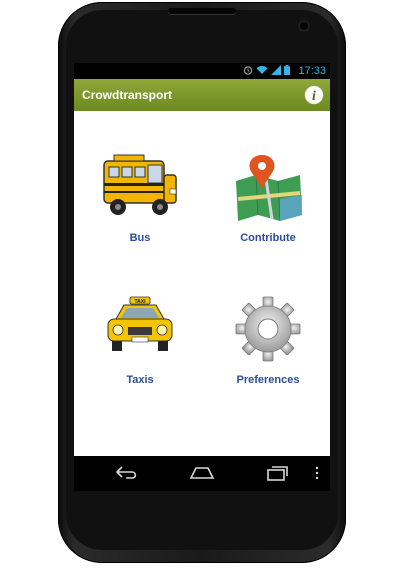 This screenshot has width=404, height=571. Describe the element at coordinates (277, 473) in the screenshot. I see `recent-apps-icon` at that location.